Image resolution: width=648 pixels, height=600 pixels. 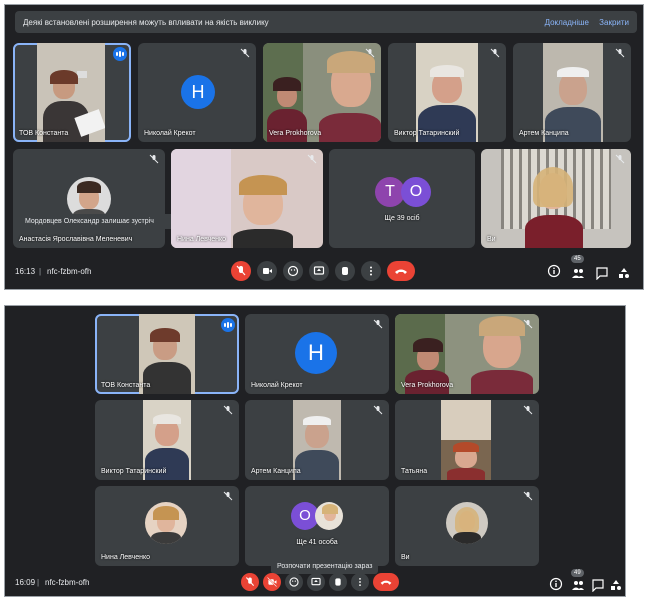 What do you see at coordinates (89, 198) in the screenshot?
I see `participant-tile: Анастасія Ярославівна Меленевич` at bounding box center [89, 198].